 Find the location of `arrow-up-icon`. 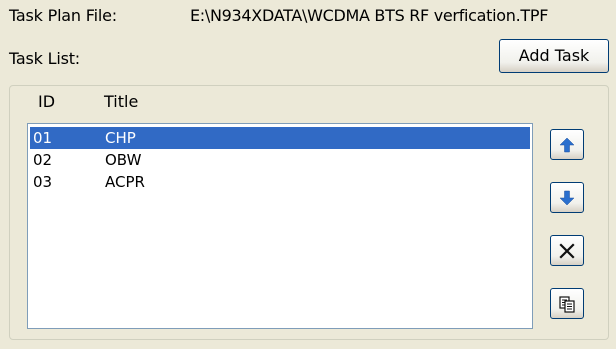

arrow-up-icon is located at coordinates (567, 145).